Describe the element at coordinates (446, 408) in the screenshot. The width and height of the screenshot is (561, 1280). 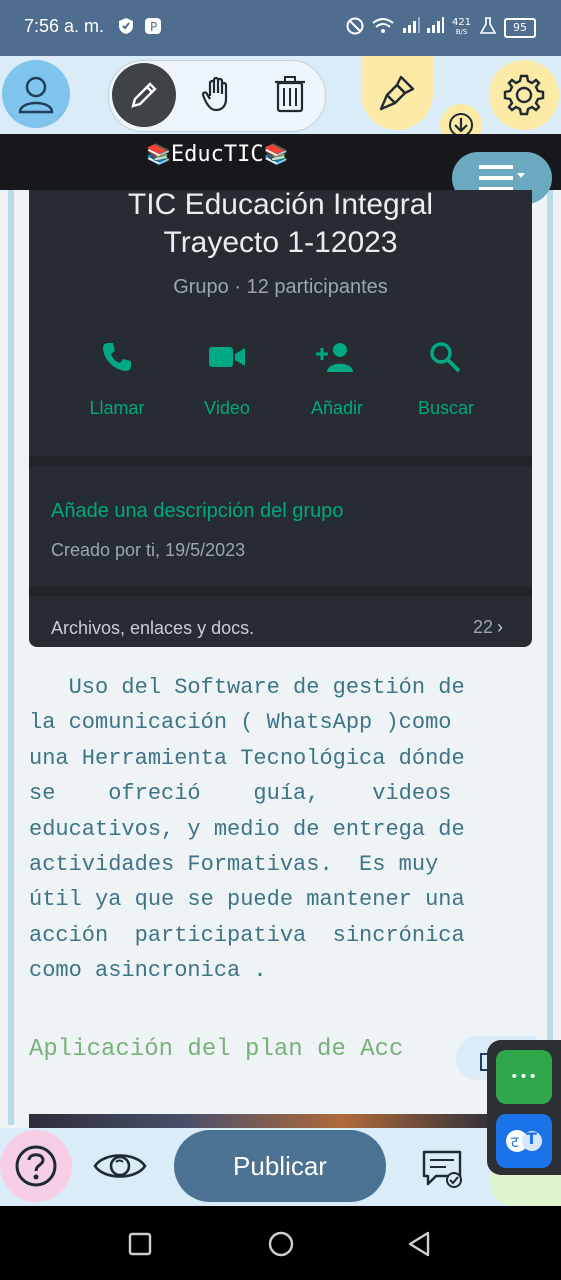
I see `action-search-label: Buscar` at that location.